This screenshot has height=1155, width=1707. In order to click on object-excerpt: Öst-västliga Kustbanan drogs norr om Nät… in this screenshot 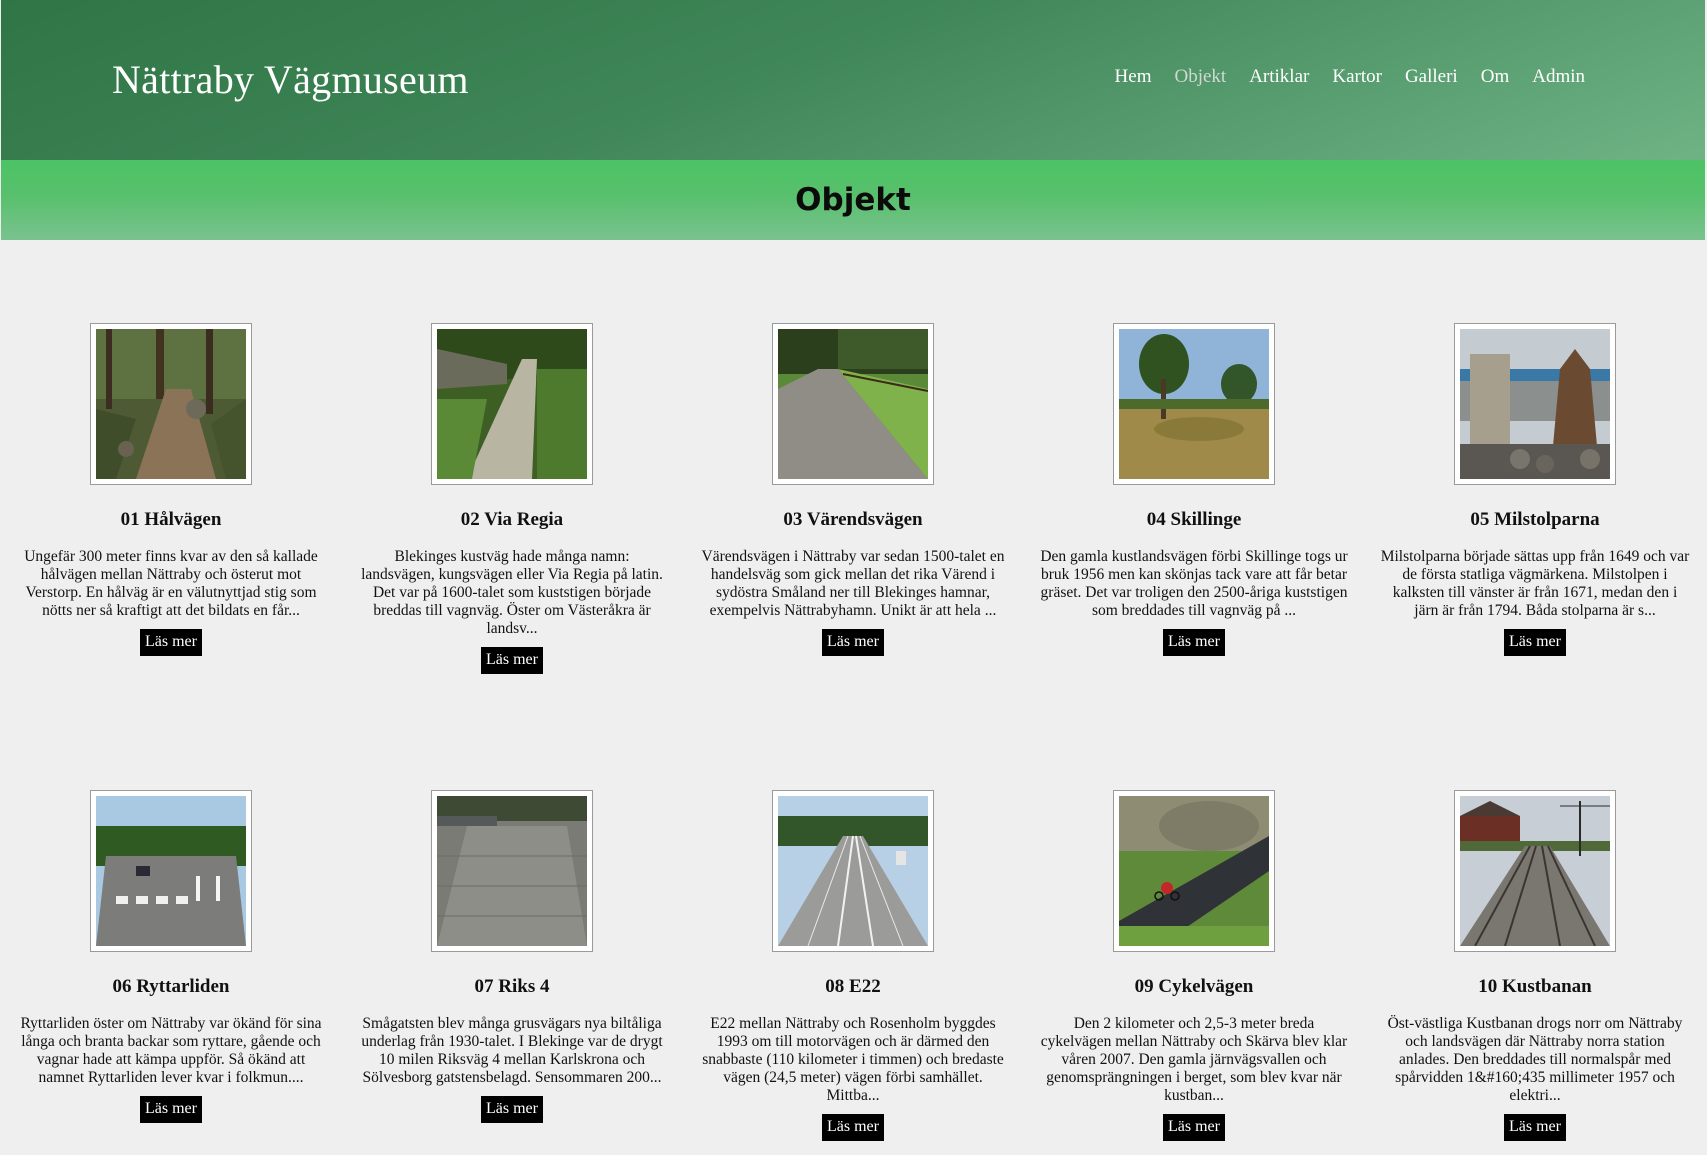, I will do `click(1535, 1059)`.